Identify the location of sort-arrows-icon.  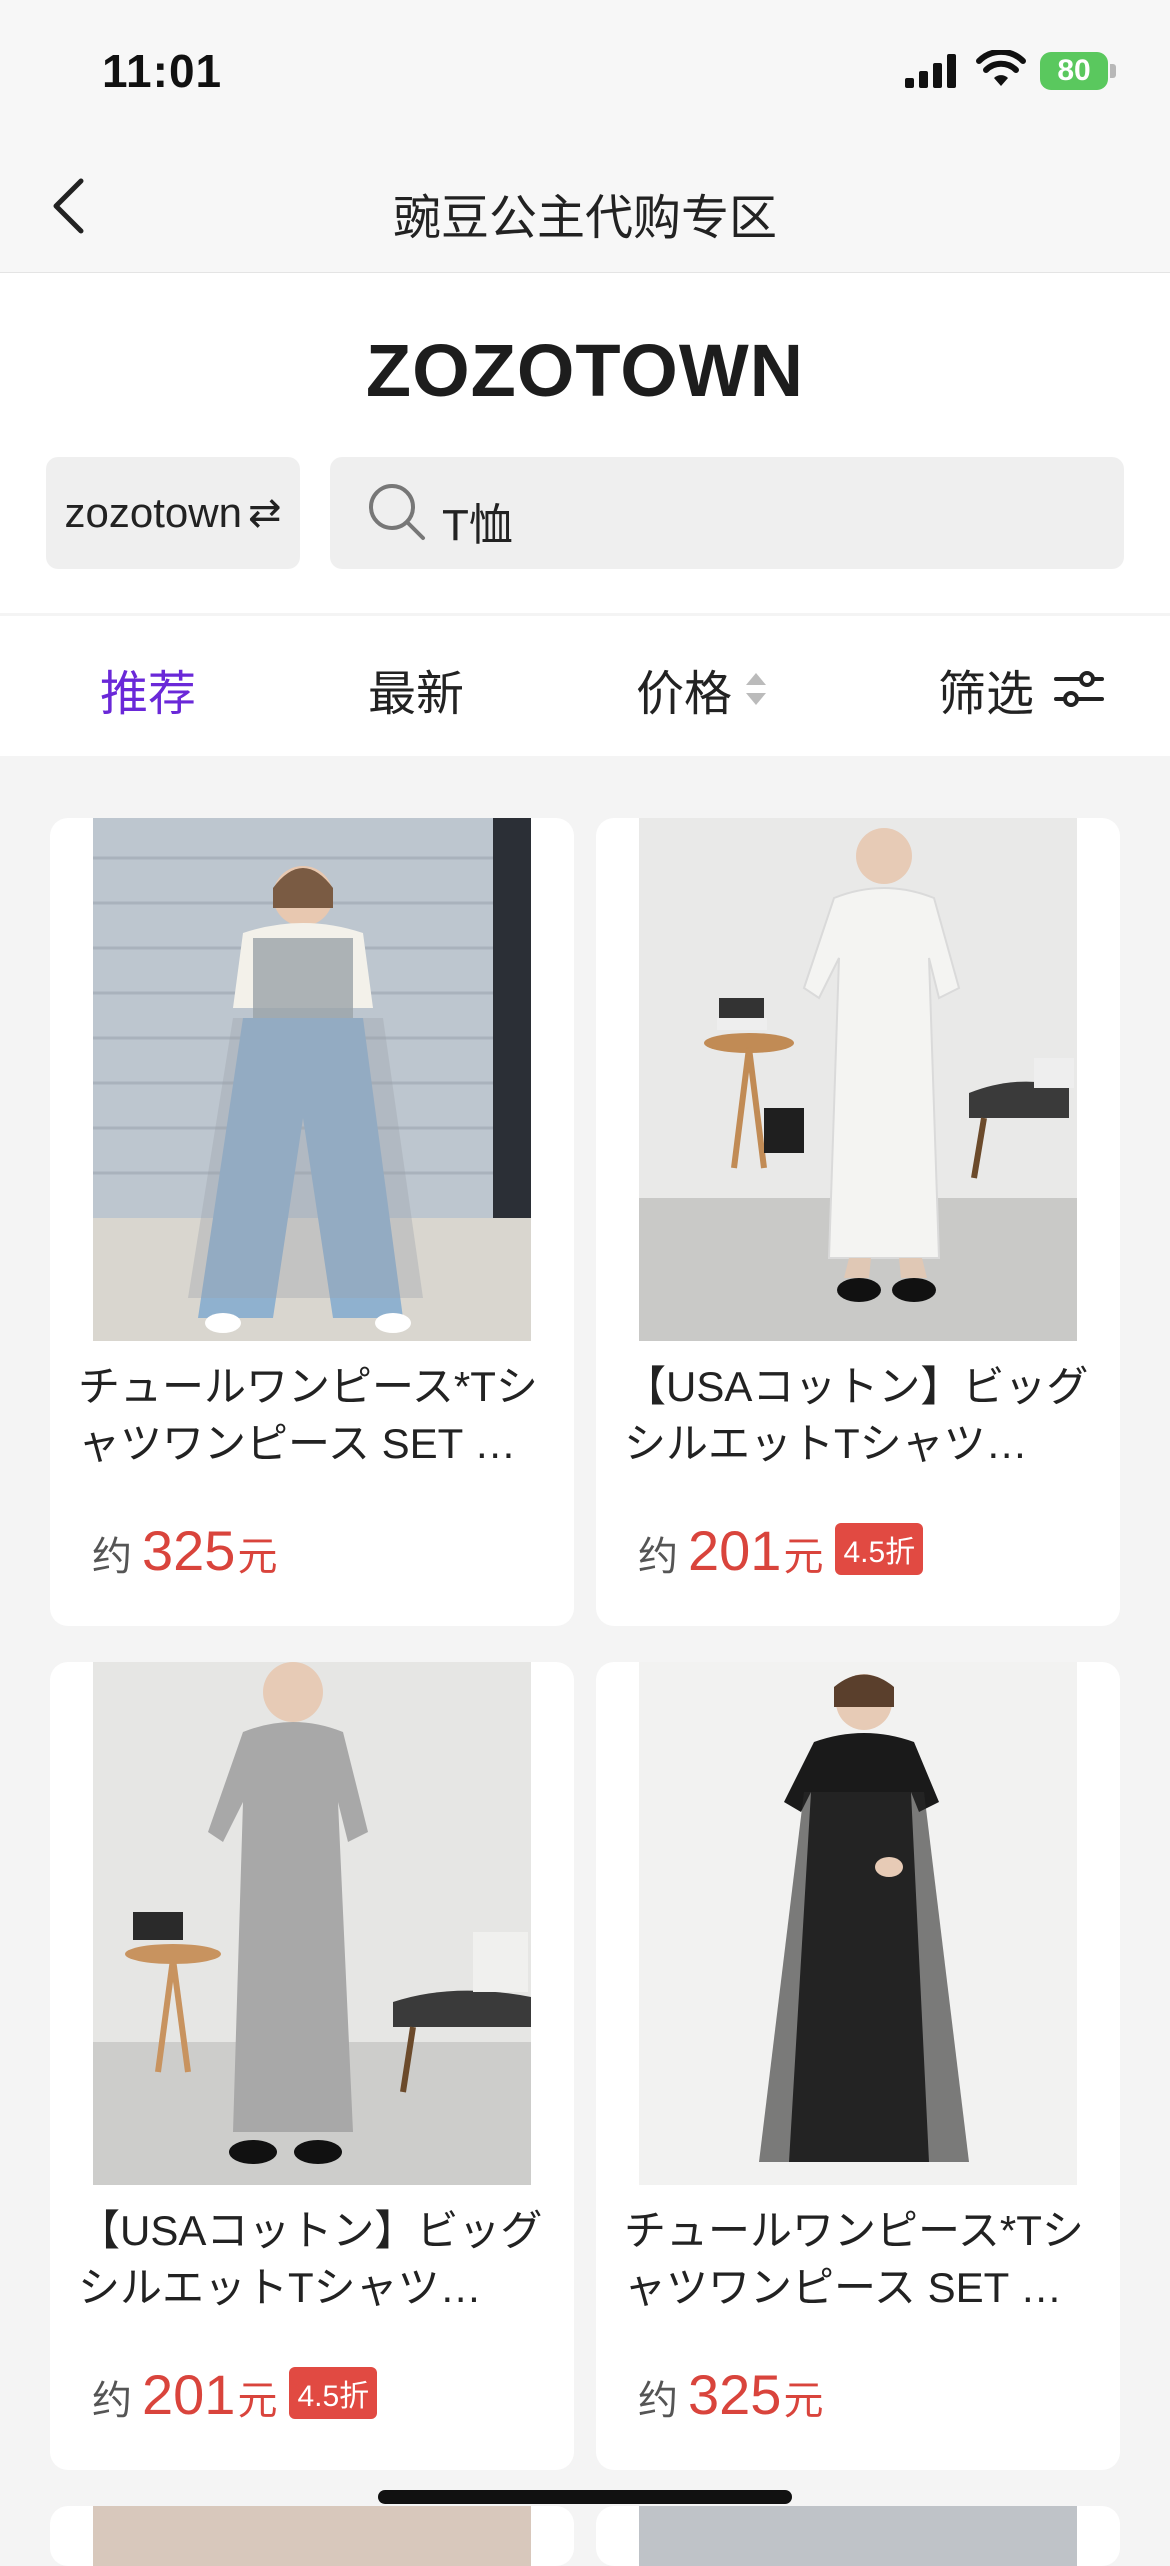
(756, 689).